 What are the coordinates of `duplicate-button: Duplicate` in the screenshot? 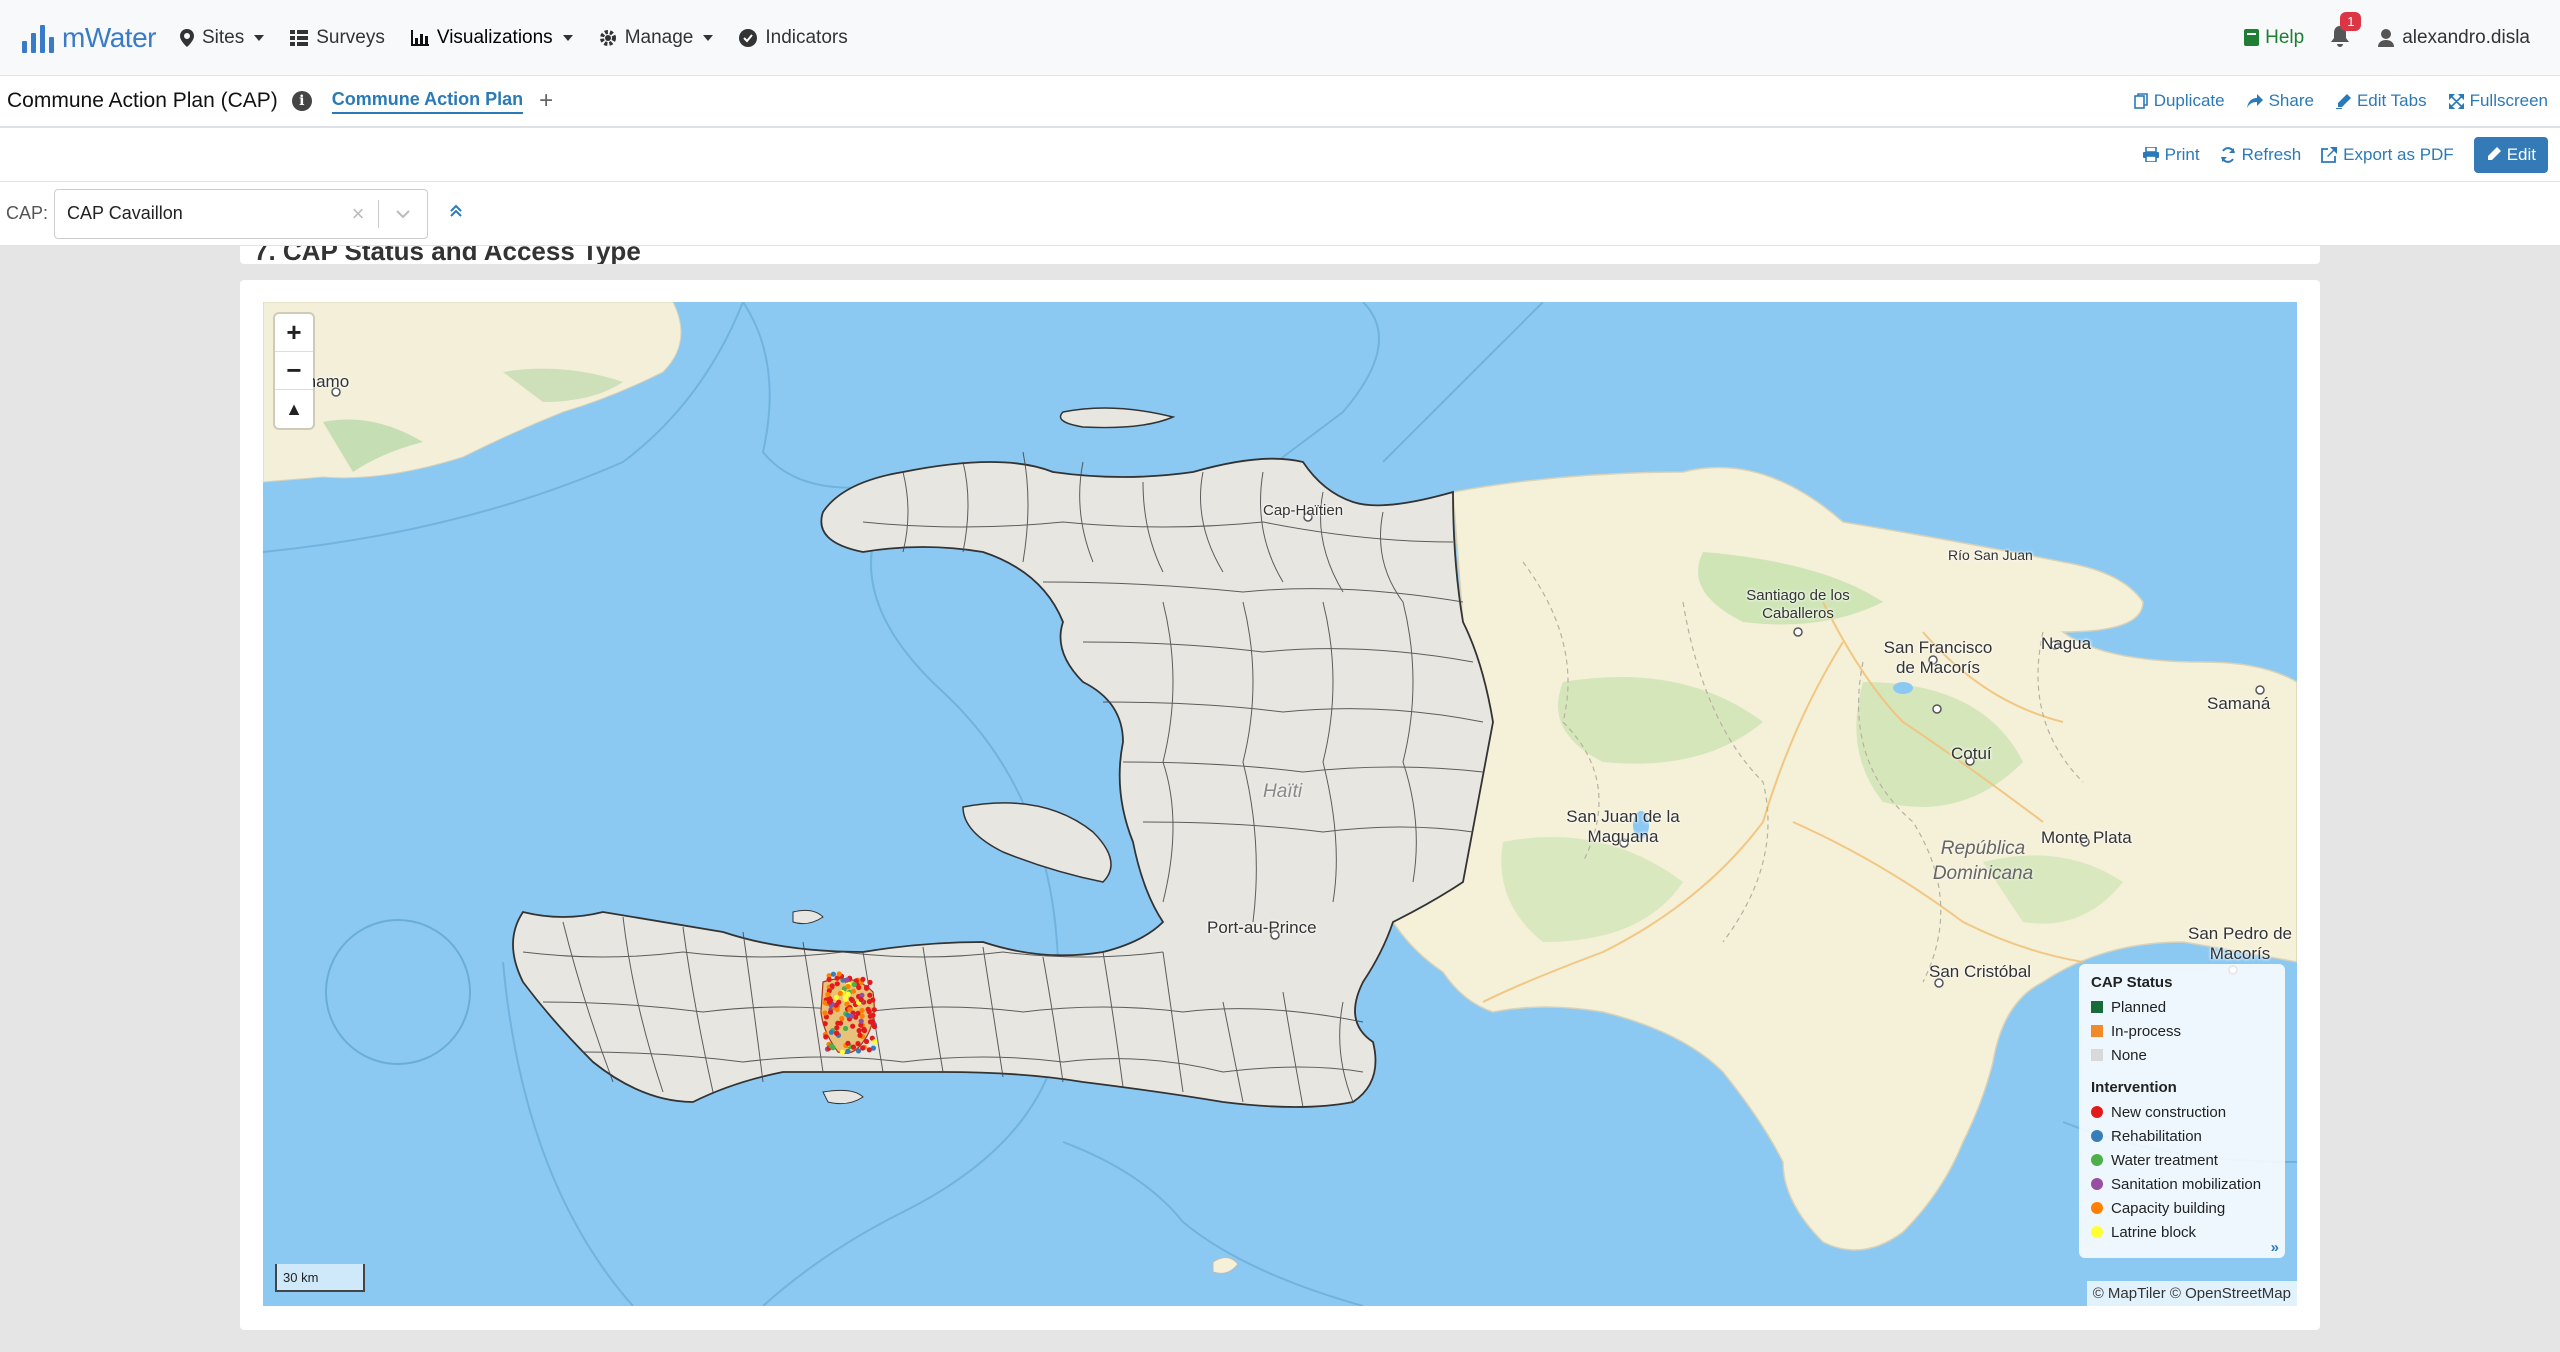 It's located at (2179, 101).